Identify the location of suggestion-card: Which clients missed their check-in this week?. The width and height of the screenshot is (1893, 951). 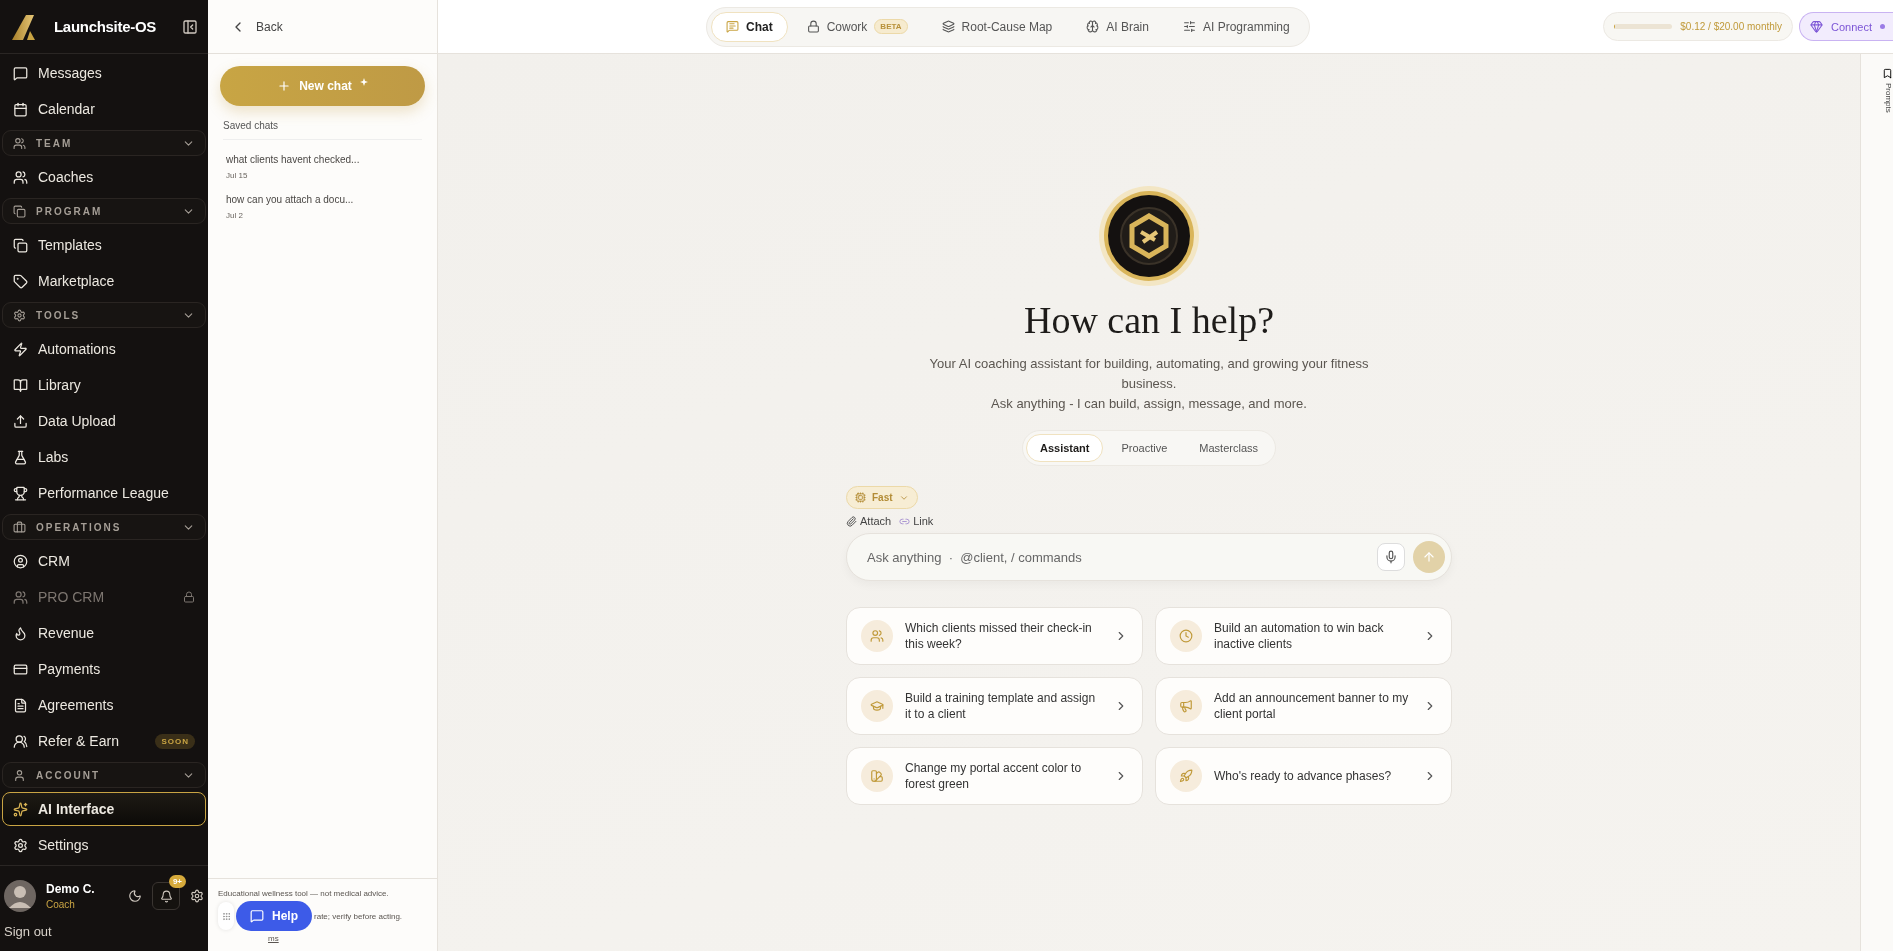
(994, 636).